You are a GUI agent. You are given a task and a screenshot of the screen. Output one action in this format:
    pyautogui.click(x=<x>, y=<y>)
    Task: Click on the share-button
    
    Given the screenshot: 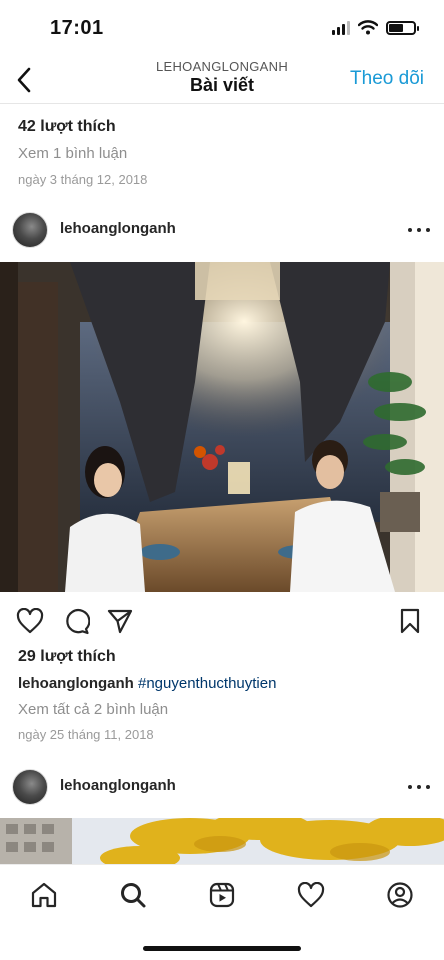 What is the action you would take?
    pyautogui.click(x=120, y=621)
    